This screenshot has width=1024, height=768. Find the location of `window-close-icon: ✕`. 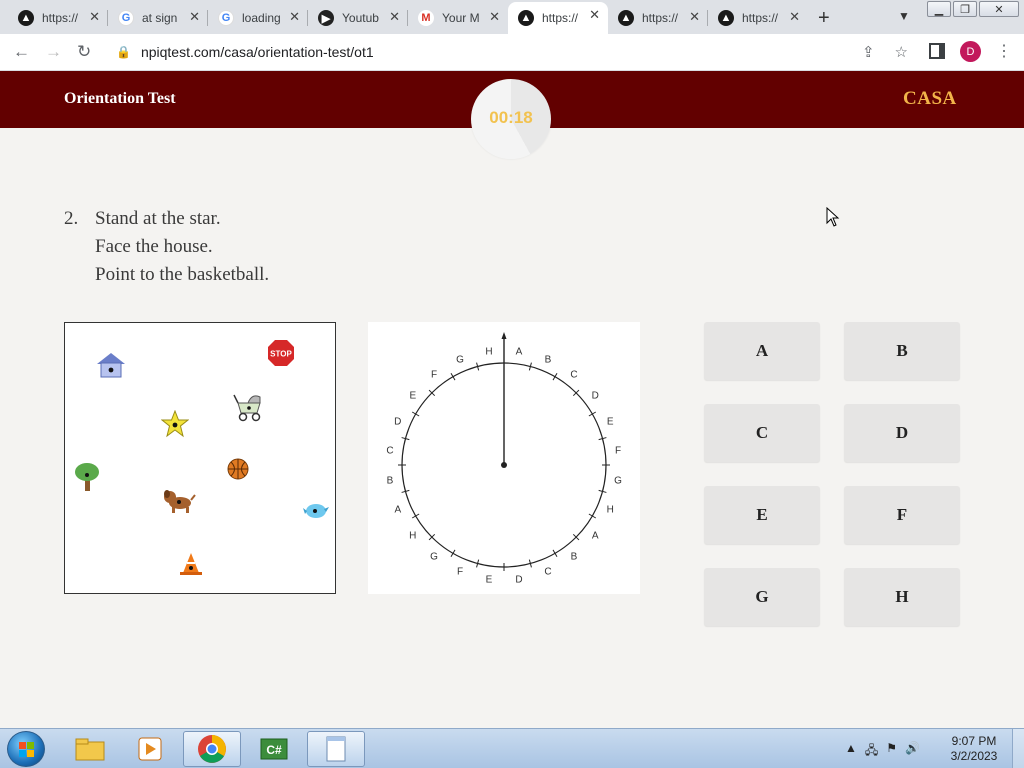

window-close-icon: ✕ is located at coordinates (999, 9).